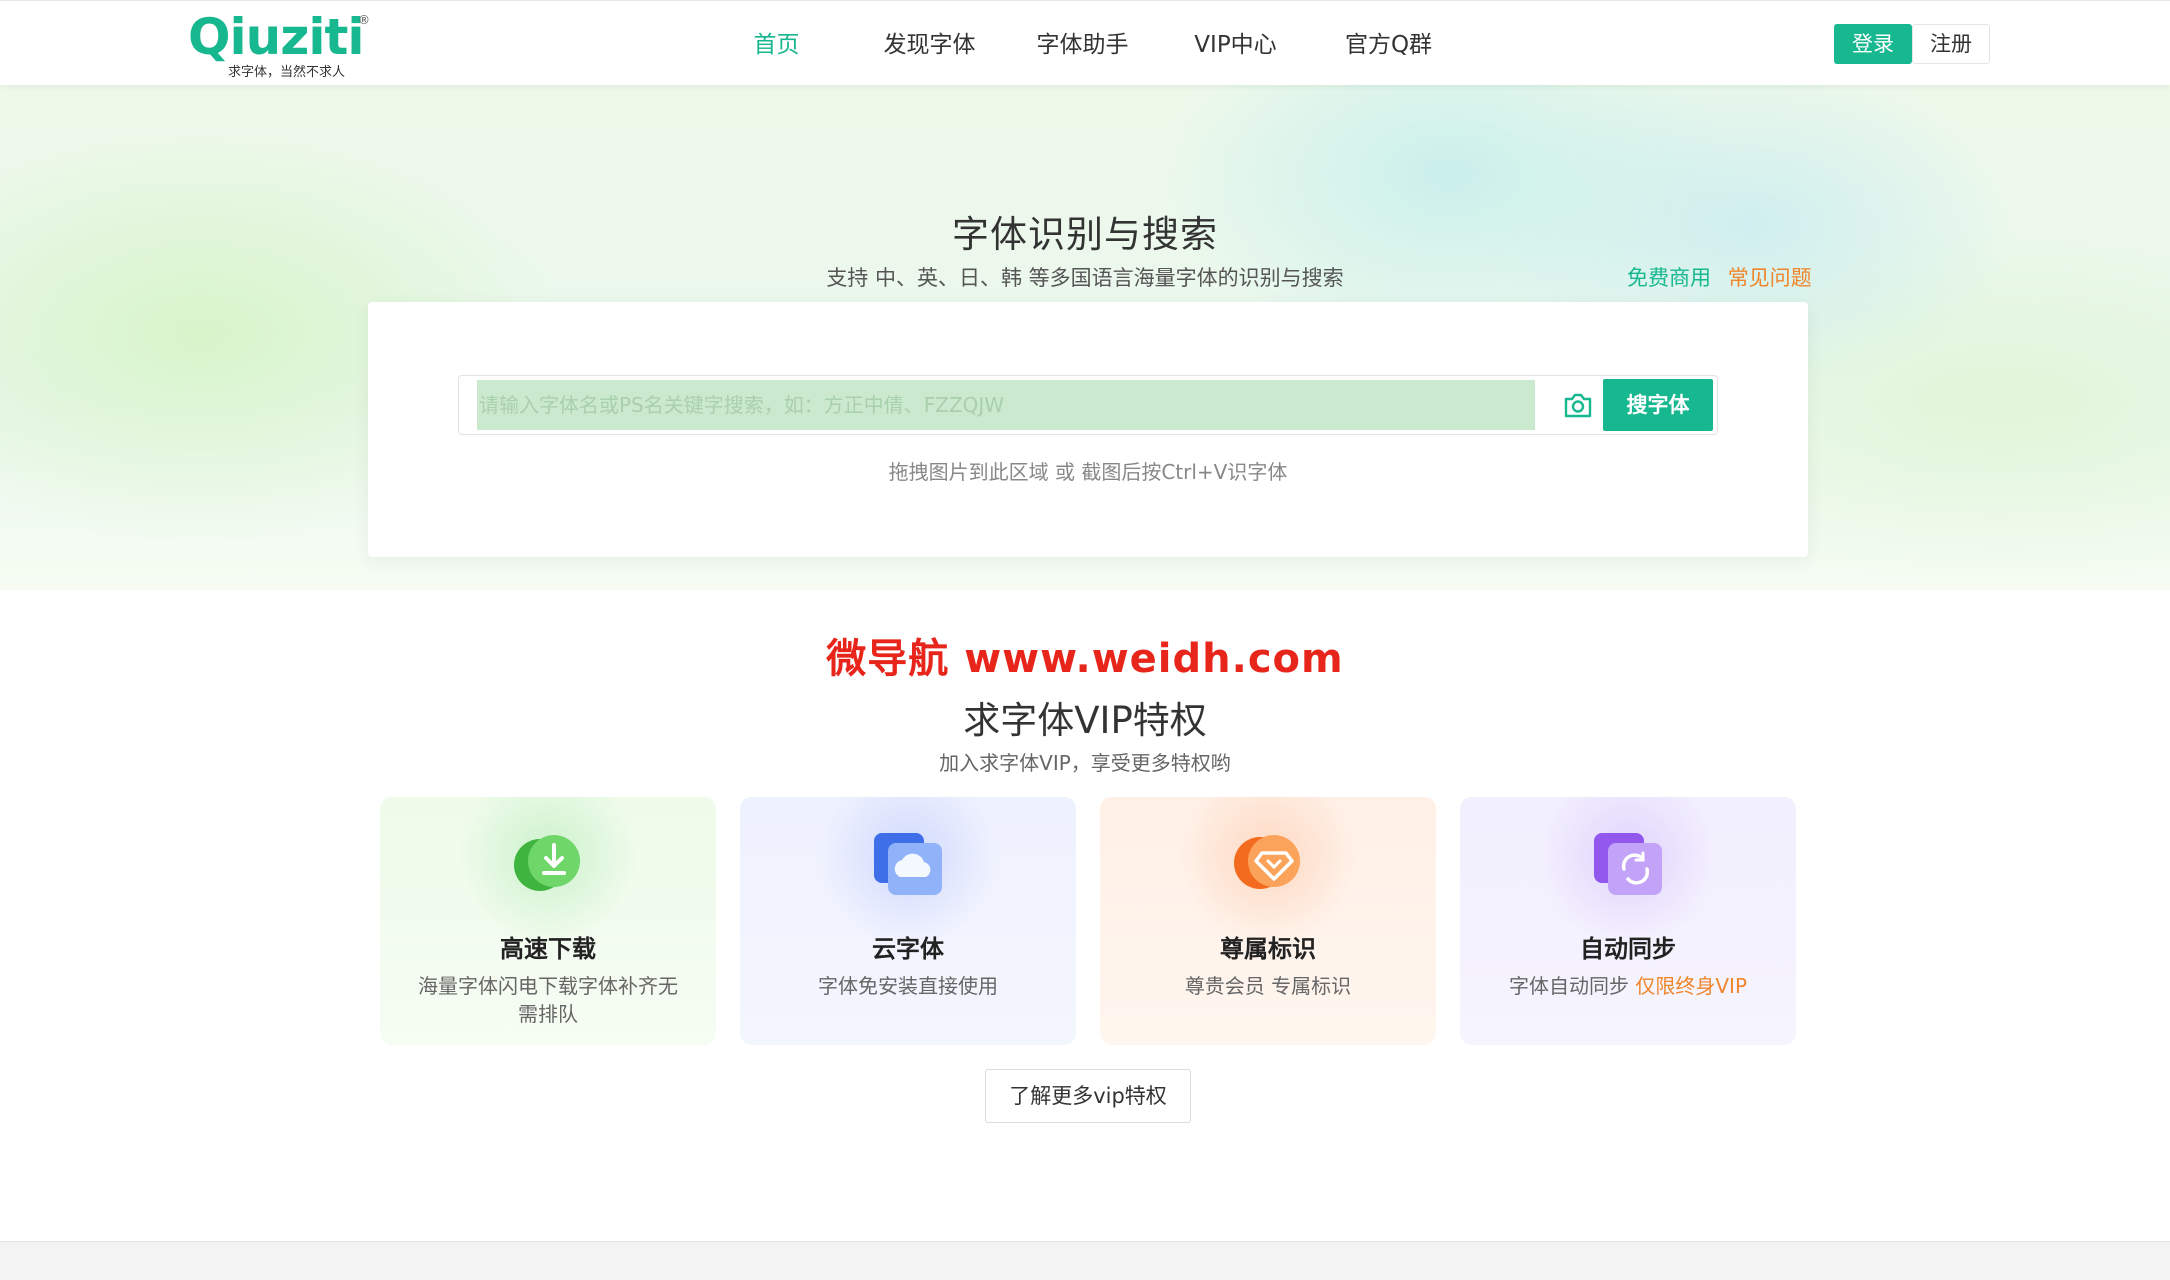 The height and width of the screenshot is (1280, 2170). Describe the element at coordinates (1268, 921) in the screenshot. I see `vip-card-exclusive-badge: 尊属标识 尊贵会员 专属标识` at that location.